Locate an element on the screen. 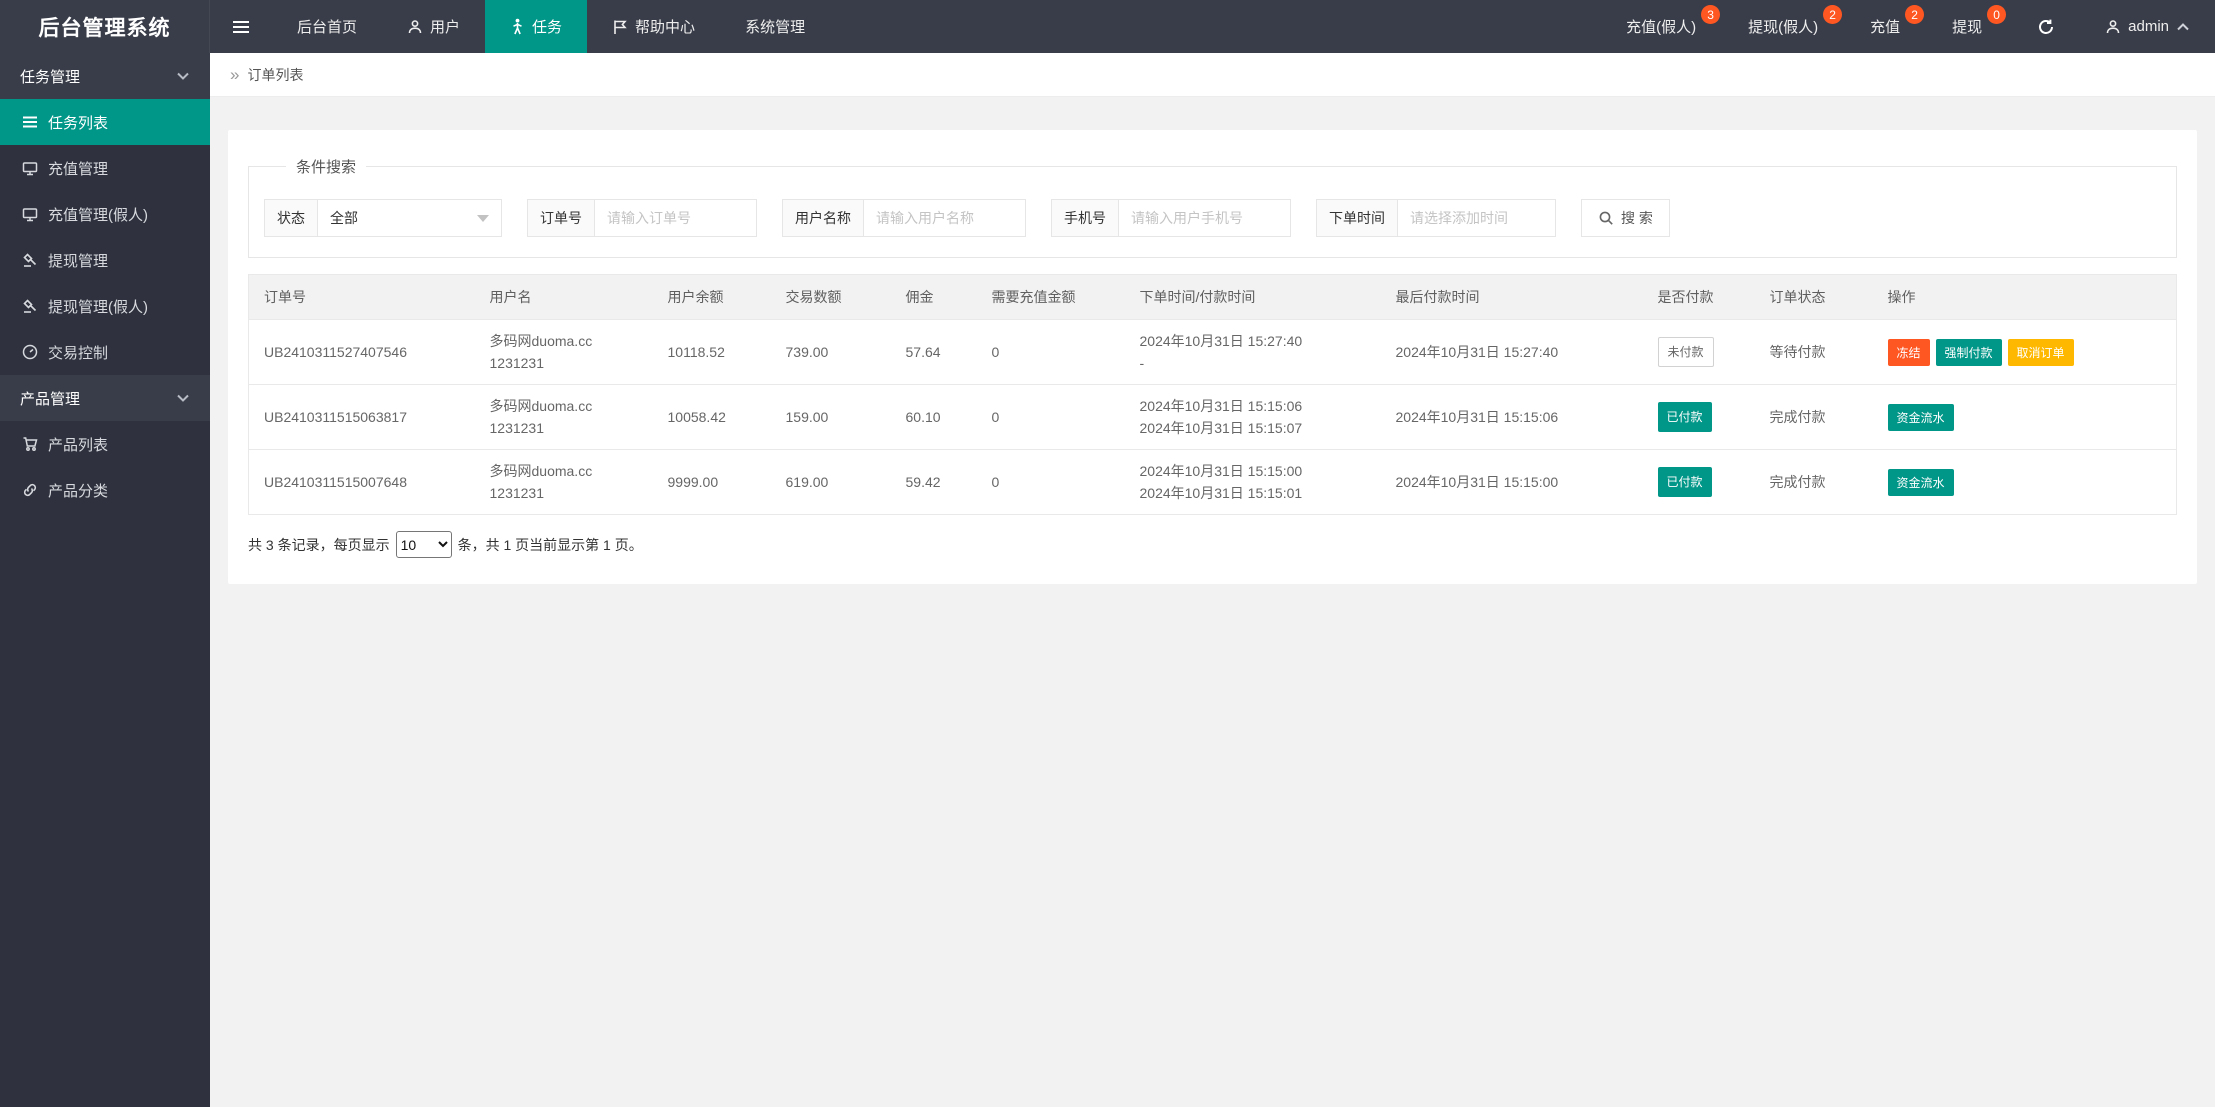  user-name-label: 用户名称 is located at coordinates (823, 218).